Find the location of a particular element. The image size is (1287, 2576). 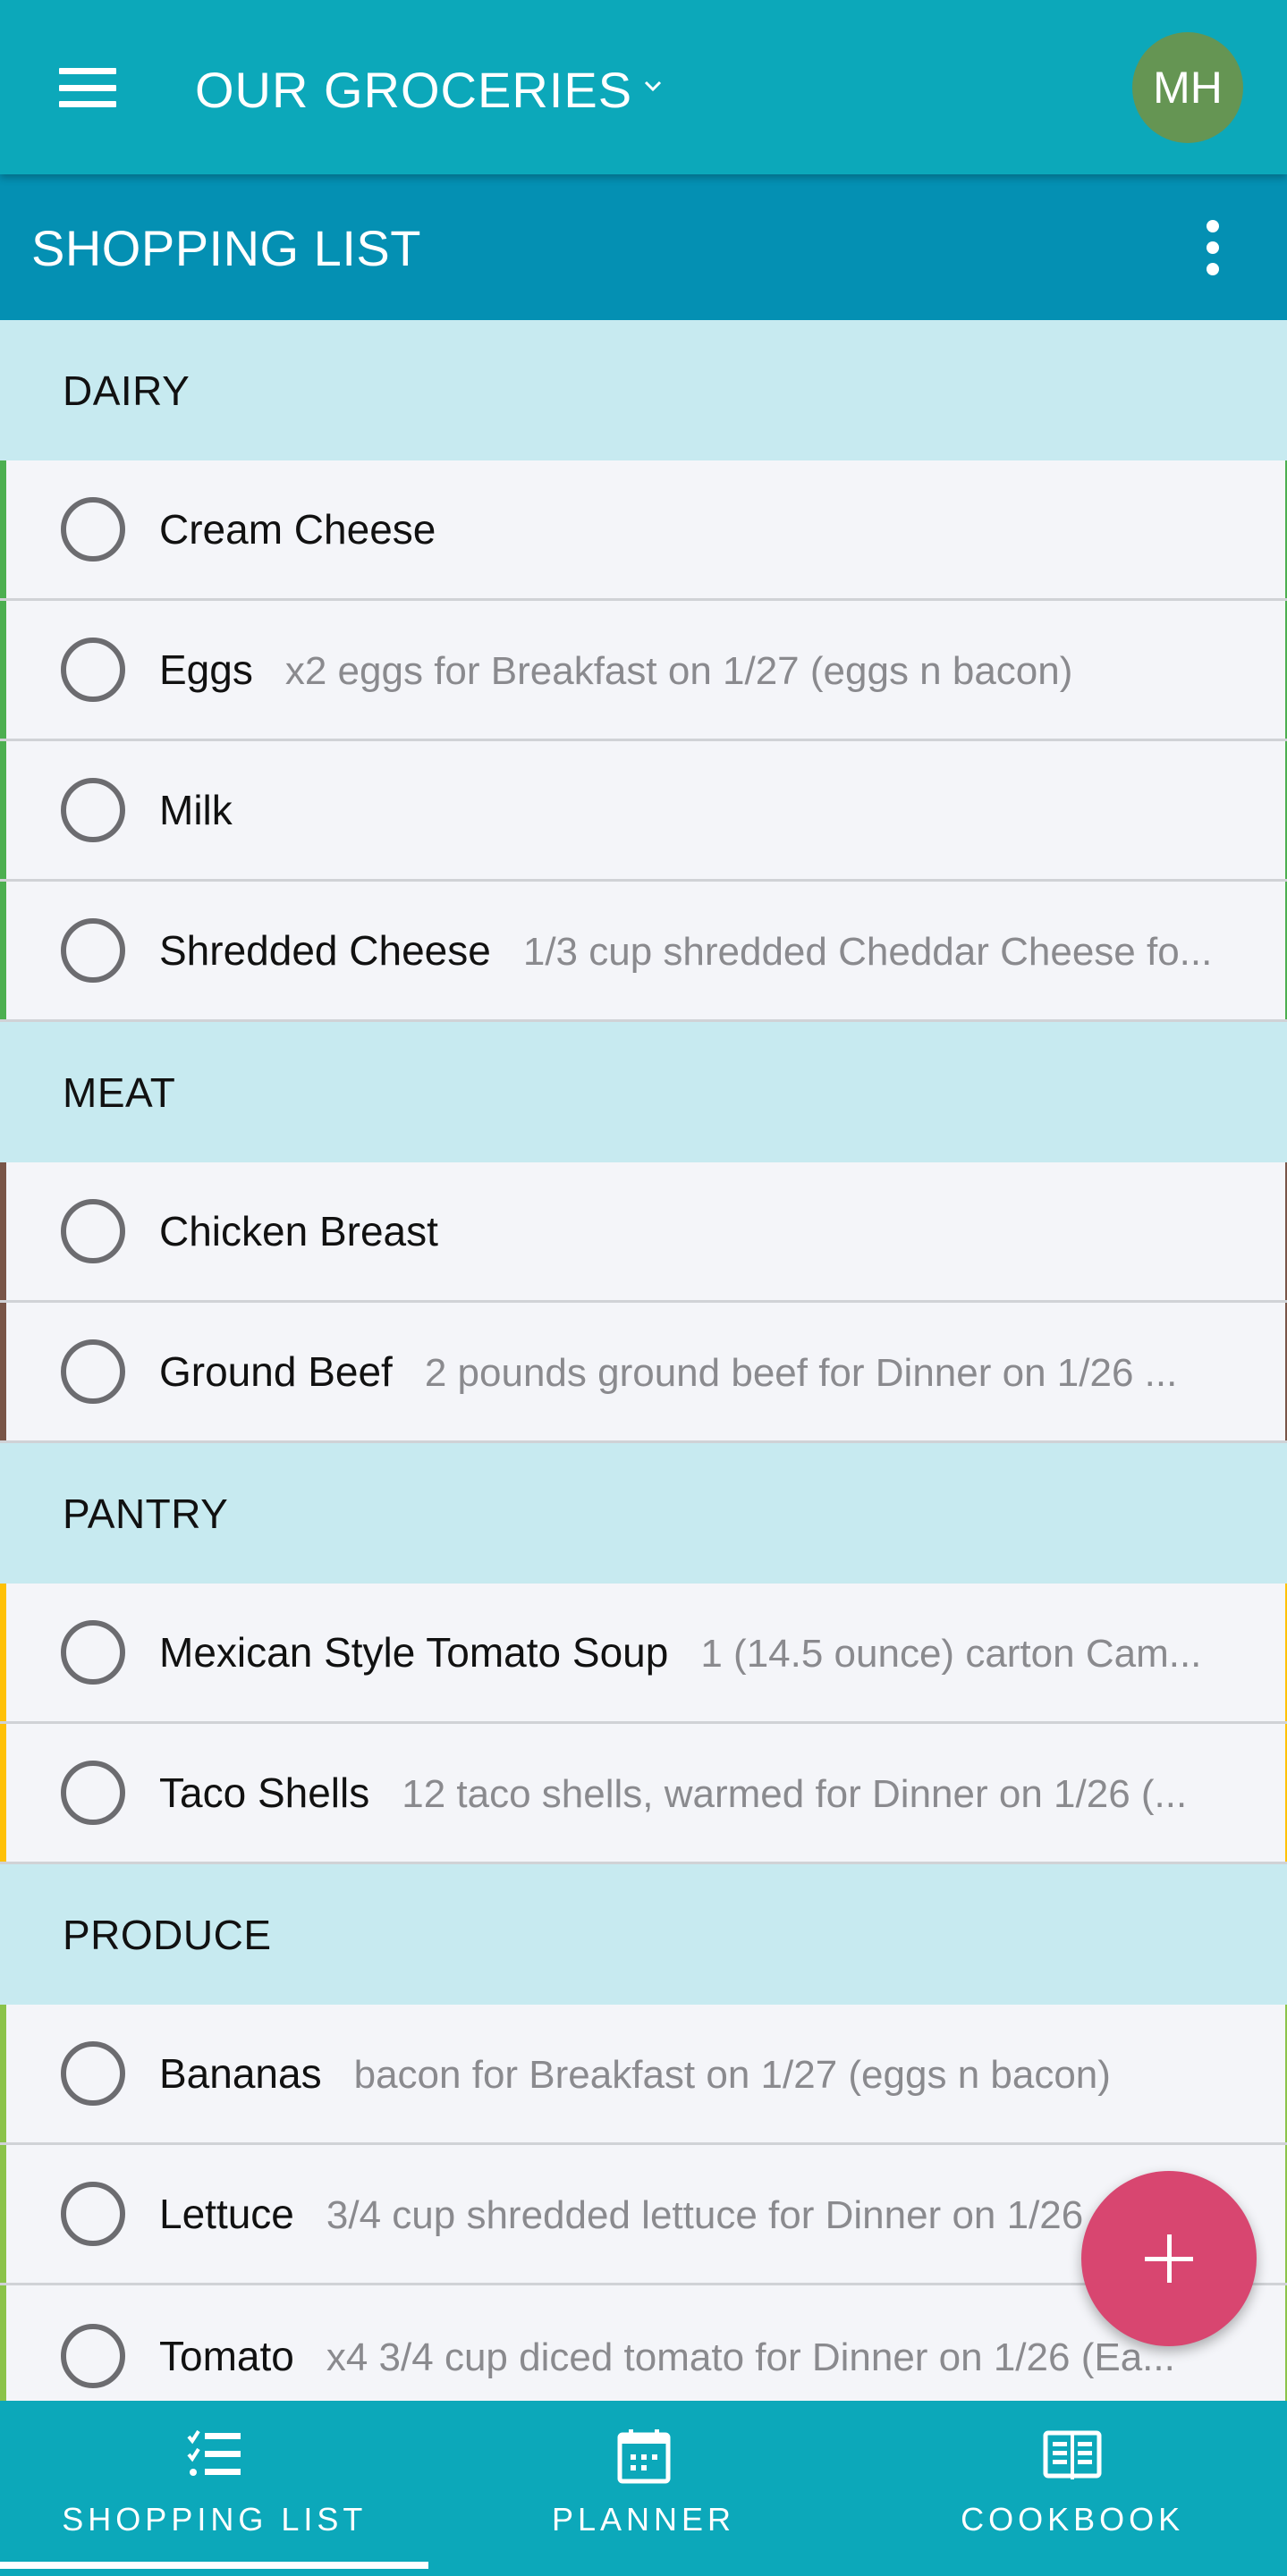

item-name: Tomato is located at coordinates (226, 2355).